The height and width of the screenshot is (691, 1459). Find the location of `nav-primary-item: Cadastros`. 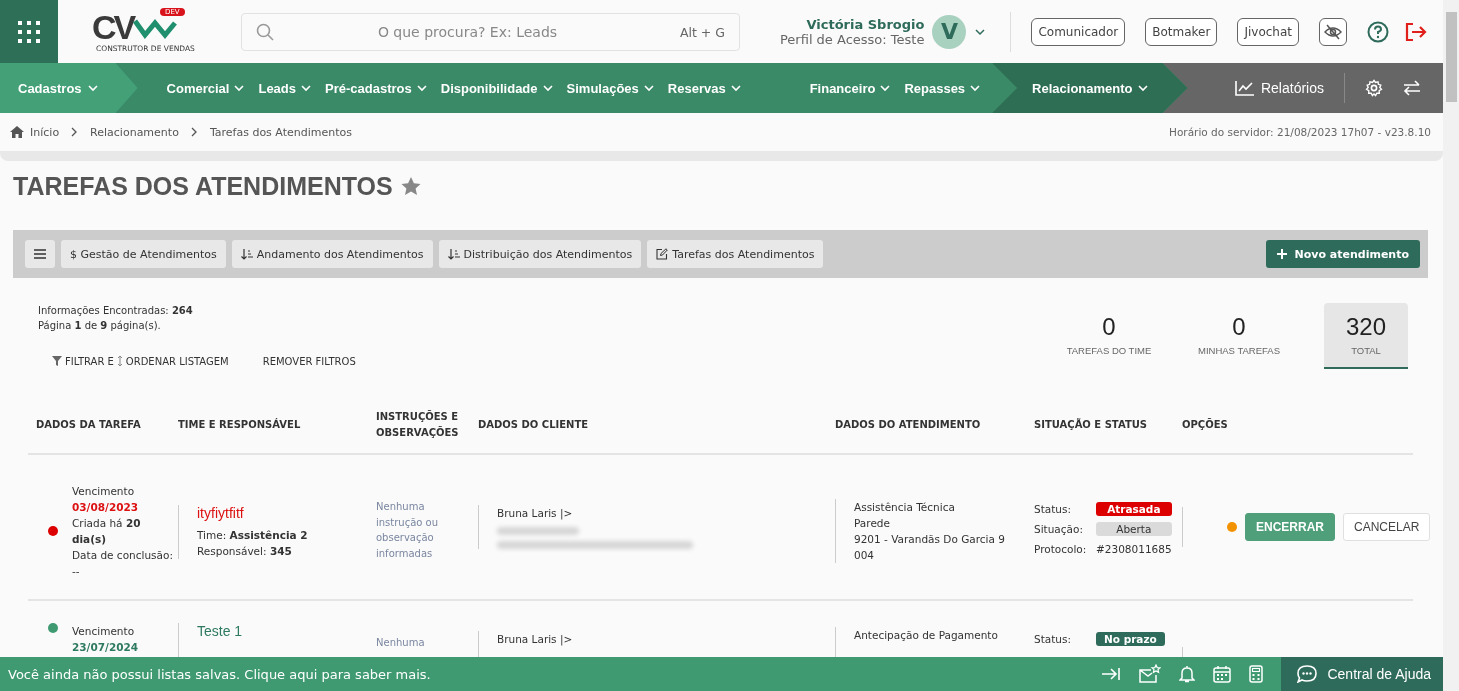

nav-primary-item: Cadastros is located at coordinates (69, 88).